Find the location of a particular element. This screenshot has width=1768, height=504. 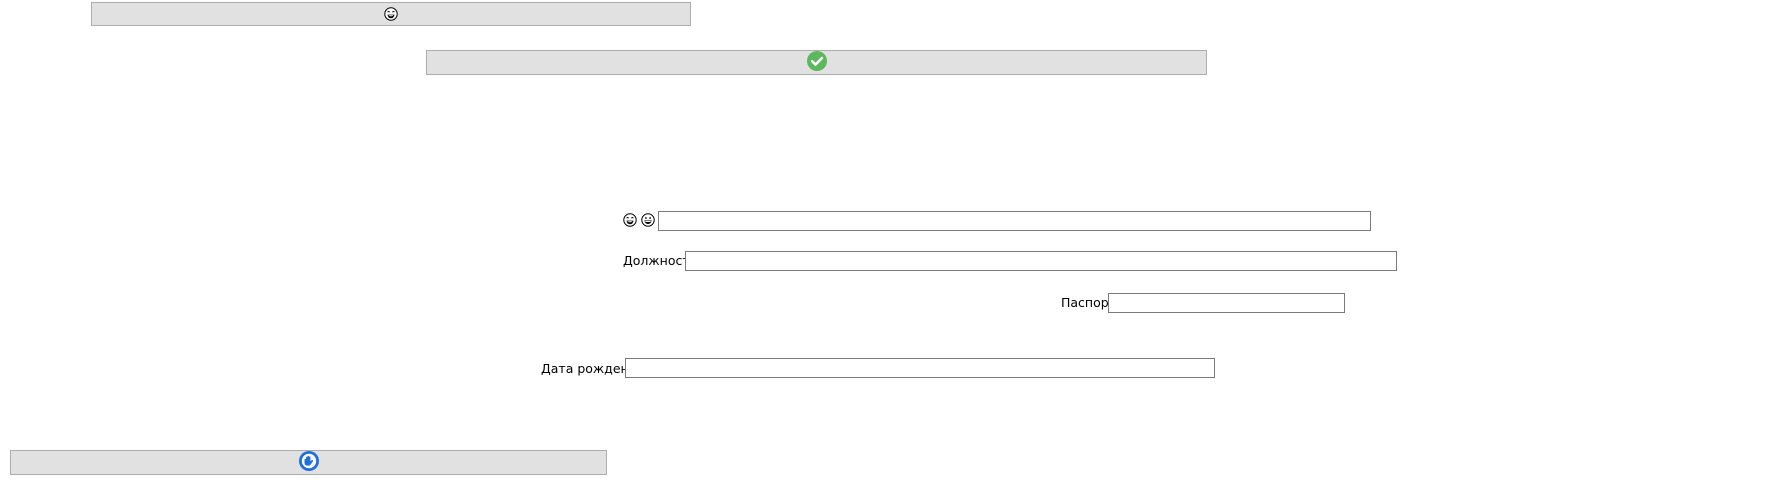

passport-field is located at coordinates (1226, 303).